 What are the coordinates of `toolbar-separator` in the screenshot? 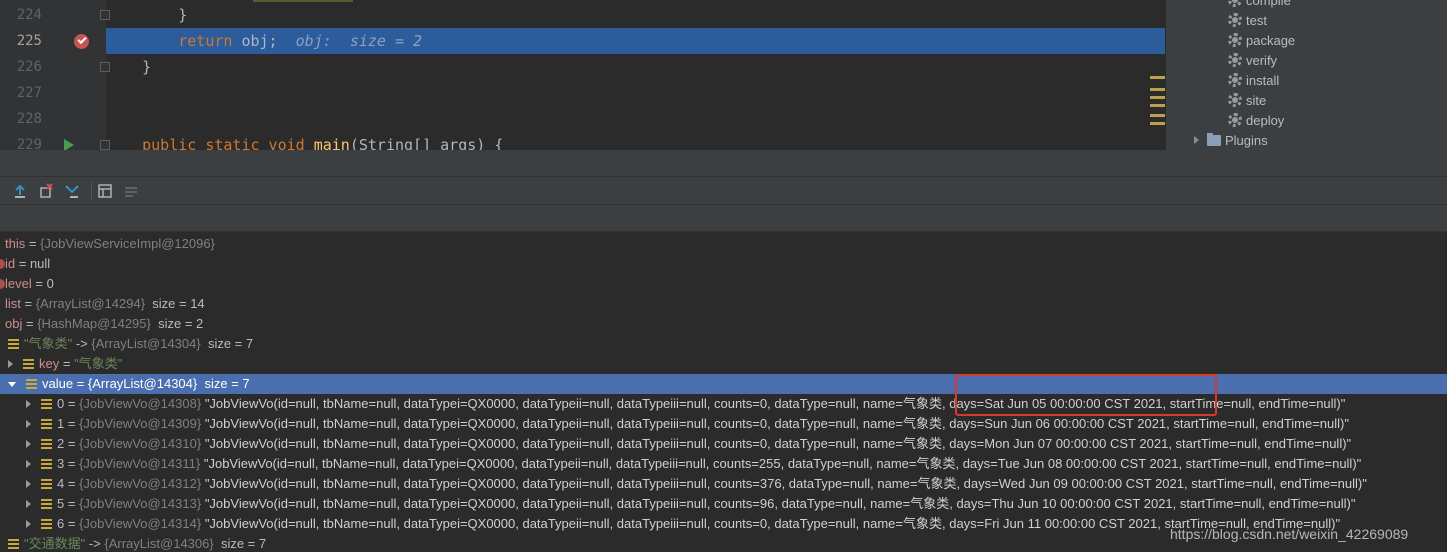 It's located at (91, 191).